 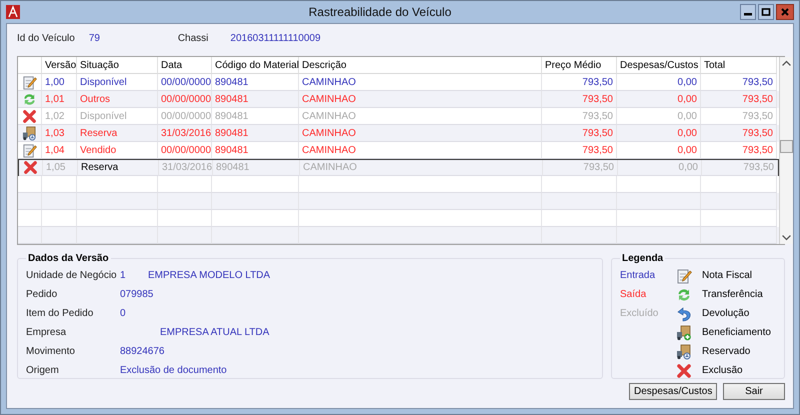 I want to click on field-value: 1, so click(x=123, y=275).